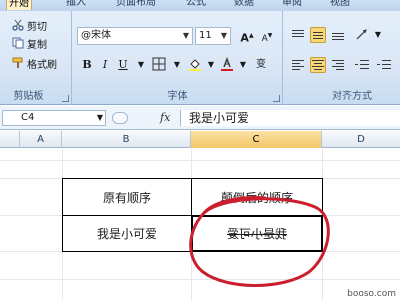  Describe the element at coordinates (123, 65) in the screenshot. I see `underline-button: U` at that location.